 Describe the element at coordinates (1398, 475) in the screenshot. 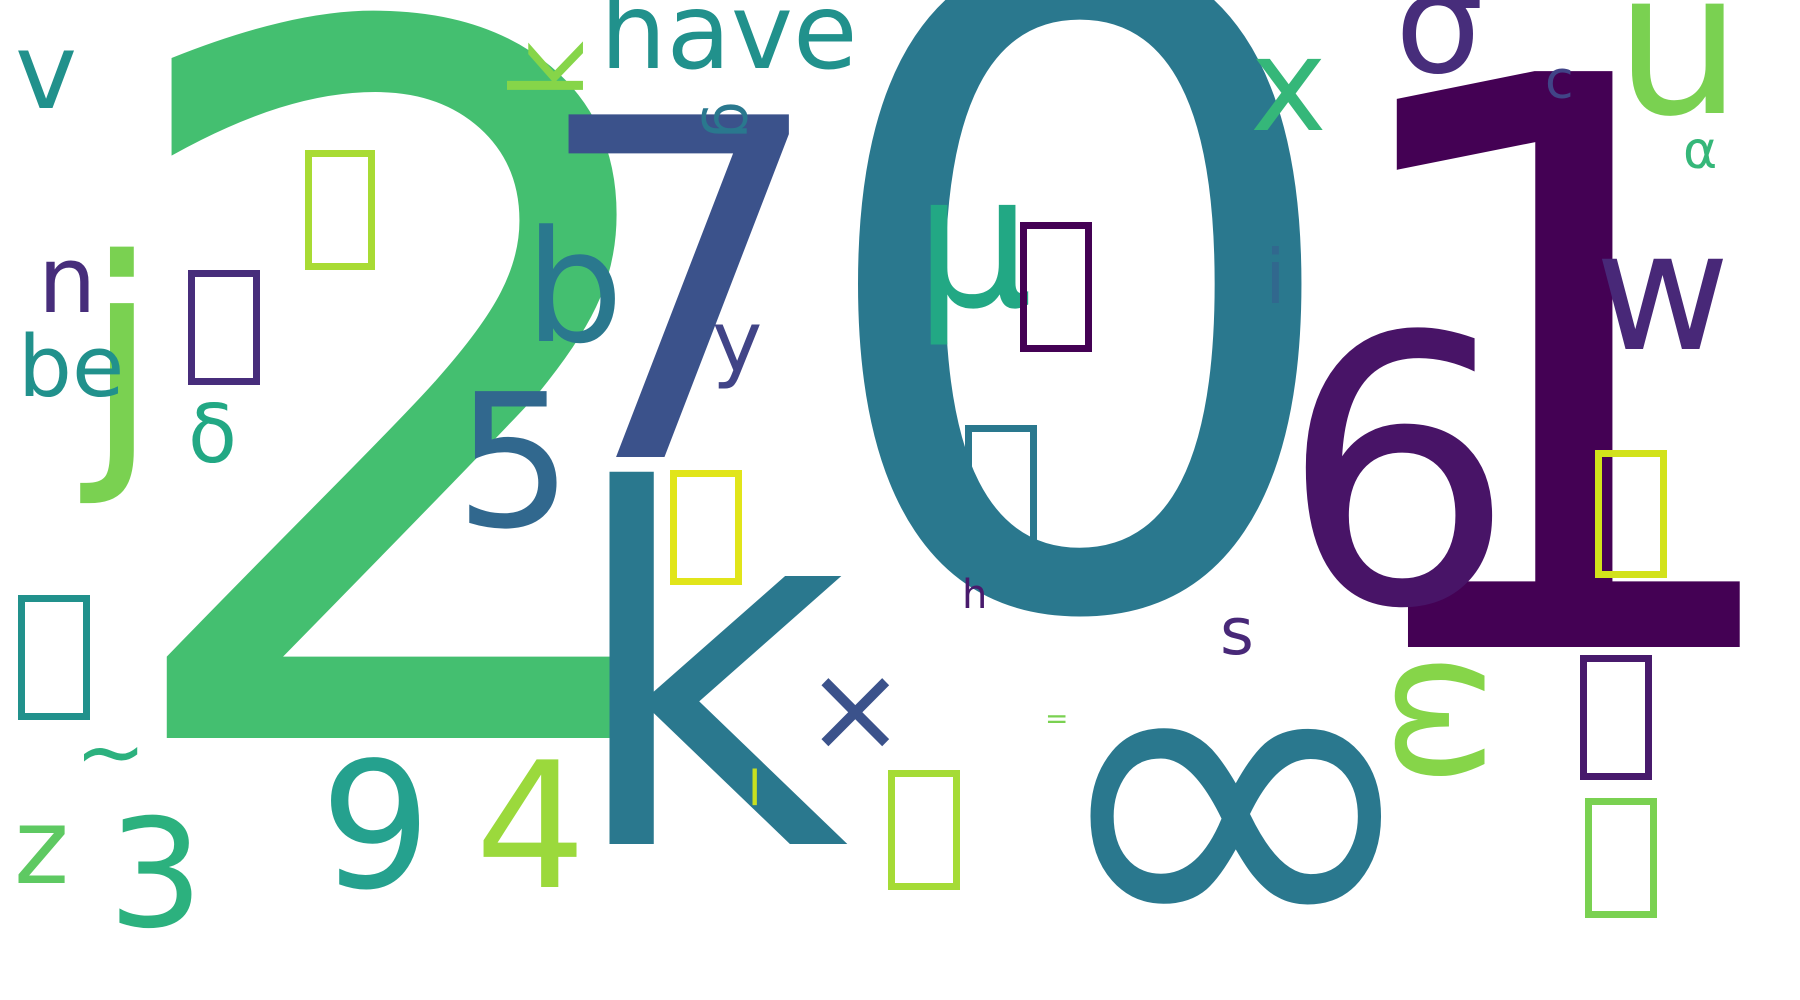

I see `word-6: 6` at that location.